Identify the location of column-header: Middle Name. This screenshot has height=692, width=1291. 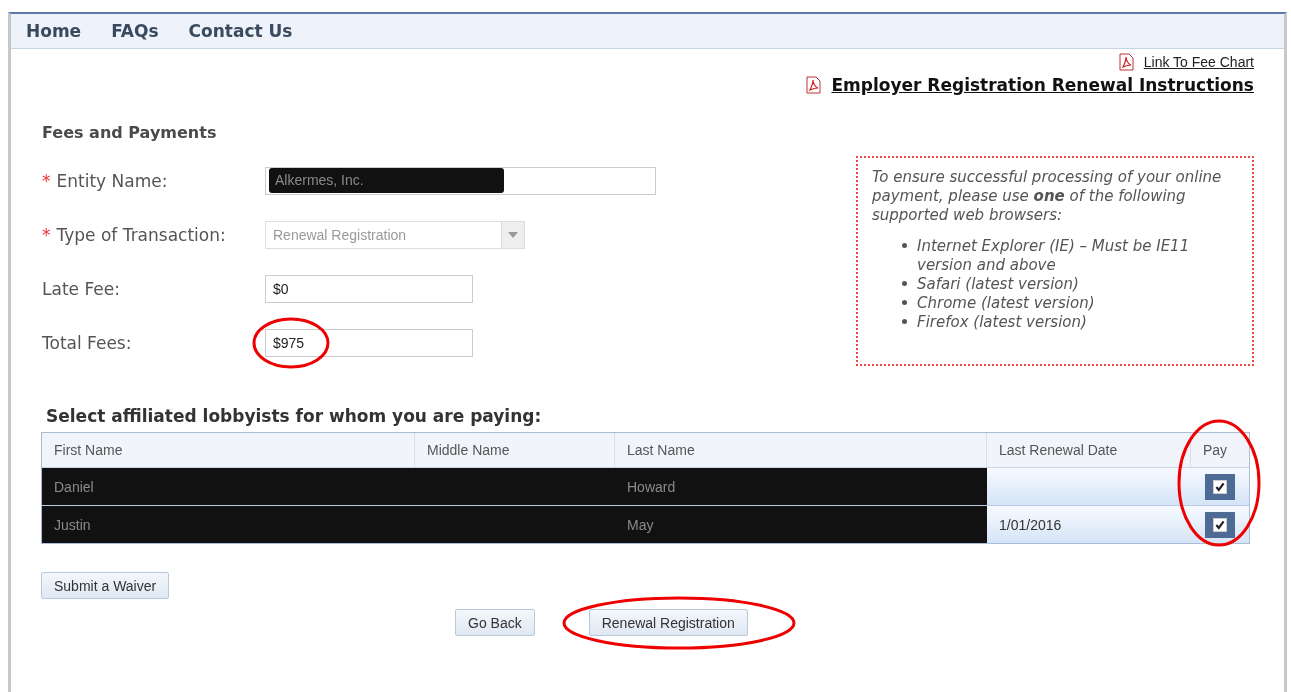
(515, 450).